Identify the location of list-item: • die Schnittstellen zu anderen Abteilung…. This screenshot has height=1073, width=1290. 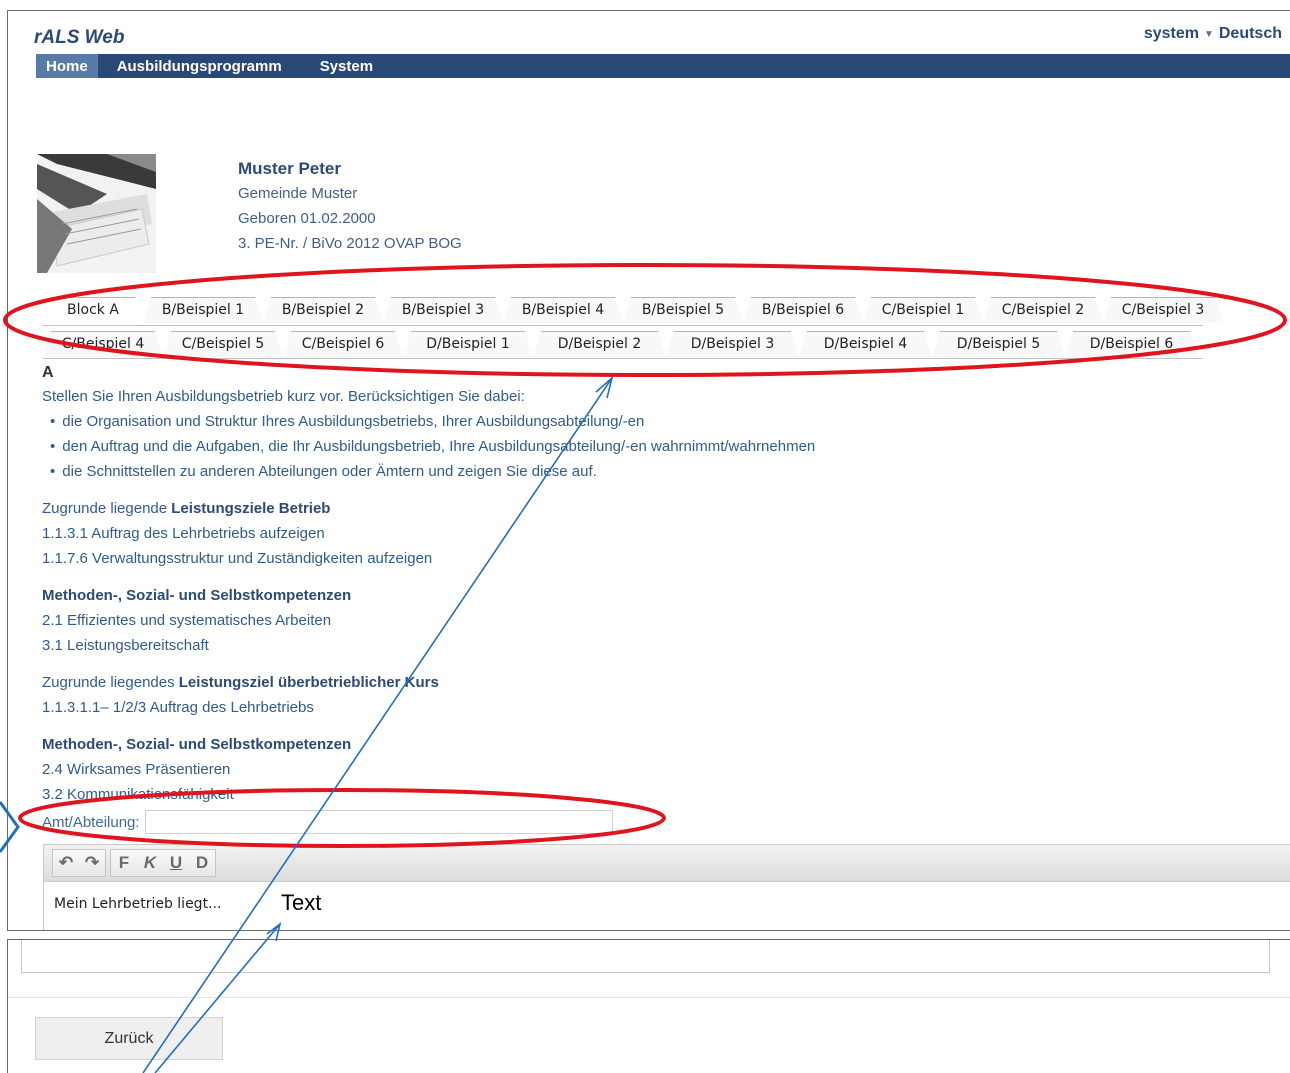
(323, 471).